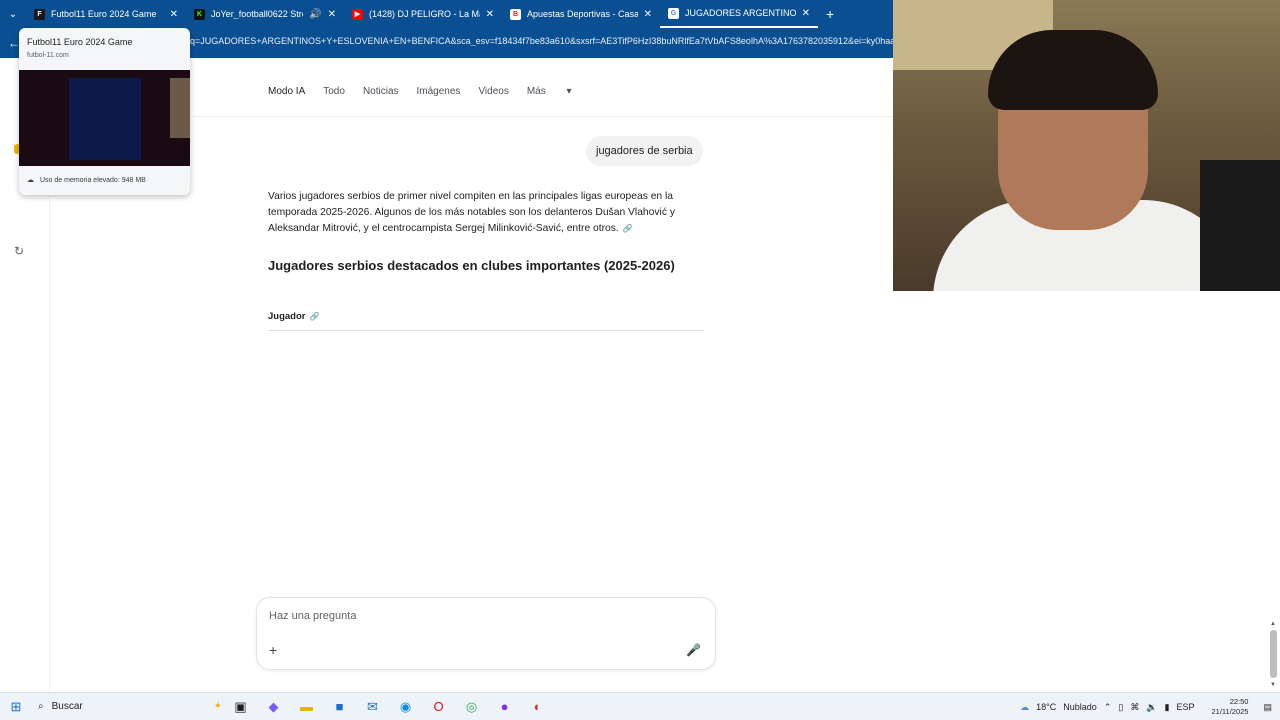 The width and height of the screenshot is (1280, 720). Describe the element at coordinates (286, 91) in the screenshot. I see `nav-modo-ia: Modo IA` at that location.